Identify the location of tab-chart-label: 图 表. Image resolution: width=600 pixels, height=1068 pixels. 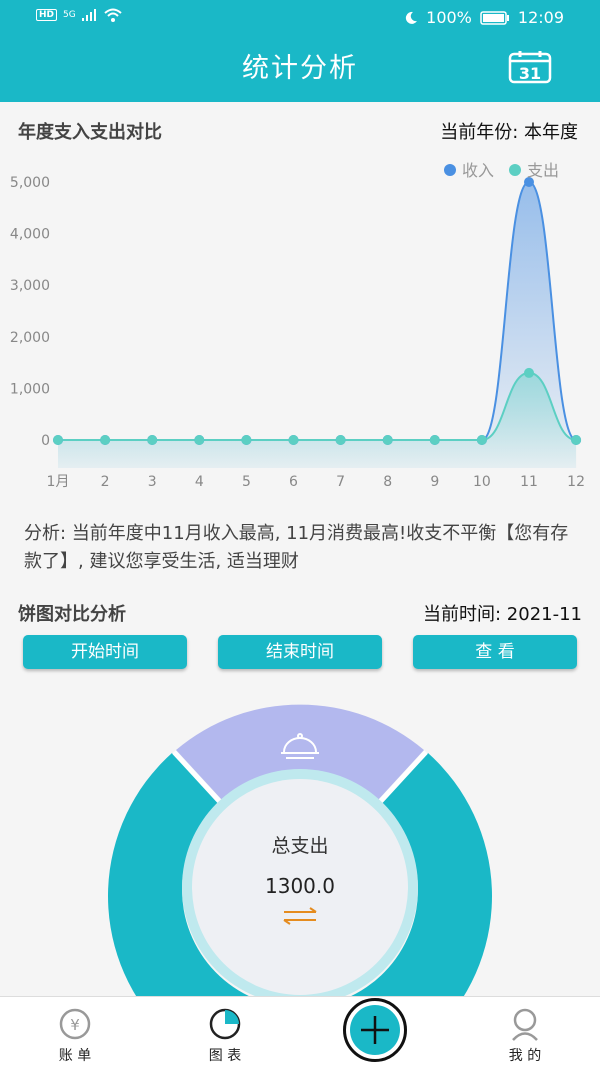
(225, 1056).